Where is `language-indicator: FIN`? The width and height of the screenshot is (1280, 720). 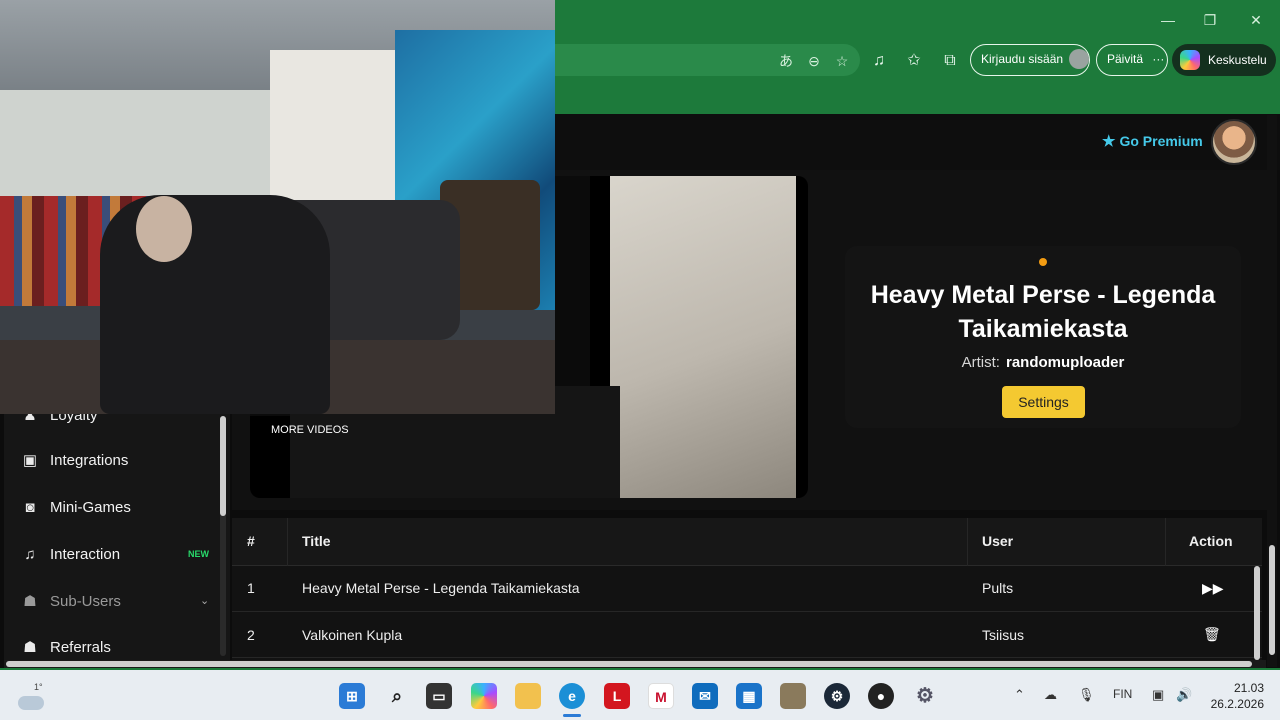 language-indicator: FIN is located at coordinates (1122, 694).